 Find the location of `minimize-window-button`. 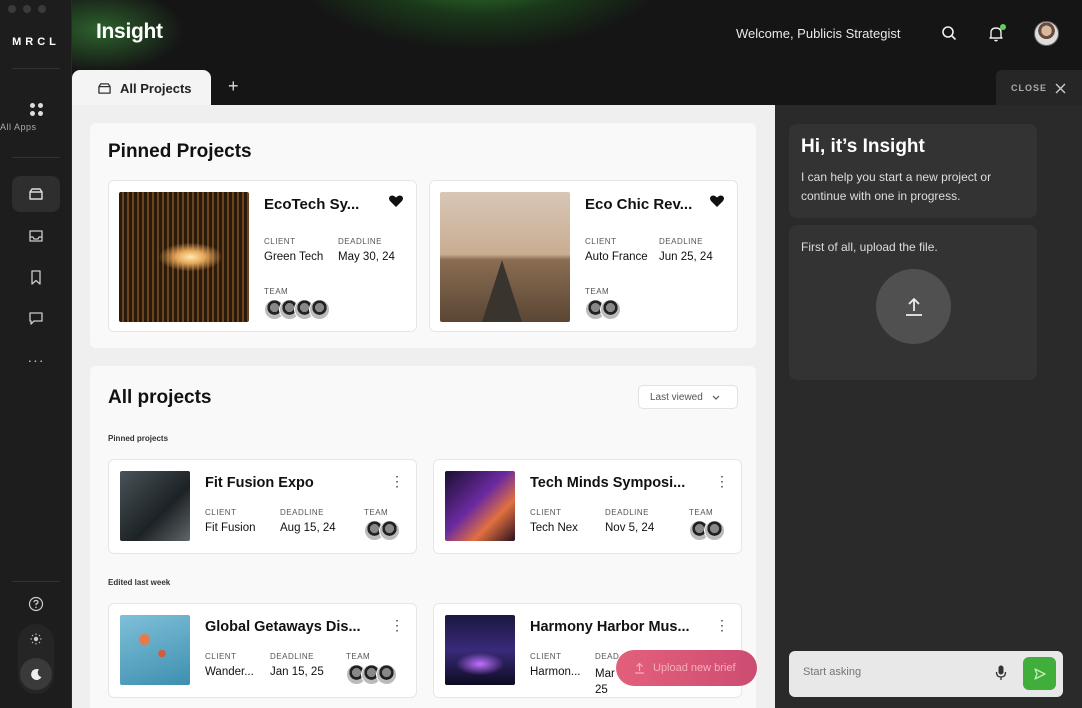

minimize-window-button is located at coordinates (27, 9).